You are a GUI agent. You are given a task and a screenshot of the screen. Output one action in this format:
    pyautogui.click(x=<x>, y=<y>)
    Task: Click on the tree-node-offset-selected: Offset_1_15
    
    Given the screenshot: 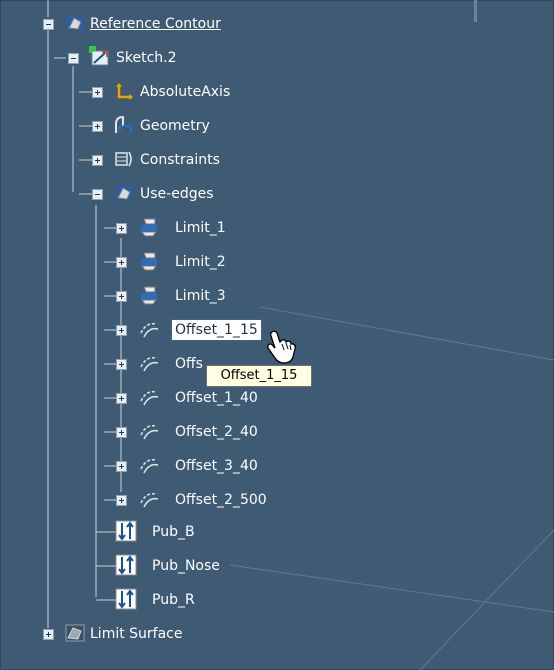 What is the action you would take?
    pyautogui.click(x=150, y=330)
    